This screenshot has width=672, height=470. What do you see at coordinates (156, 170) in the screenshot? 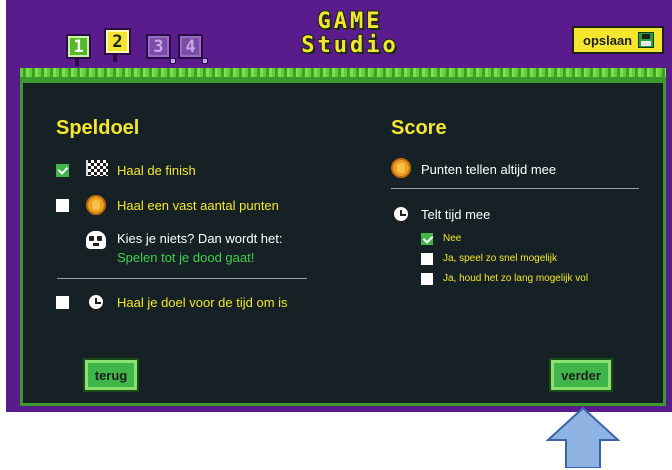
I see `goal-finish-label: Haal de finish` at bounding box center [156, 170].